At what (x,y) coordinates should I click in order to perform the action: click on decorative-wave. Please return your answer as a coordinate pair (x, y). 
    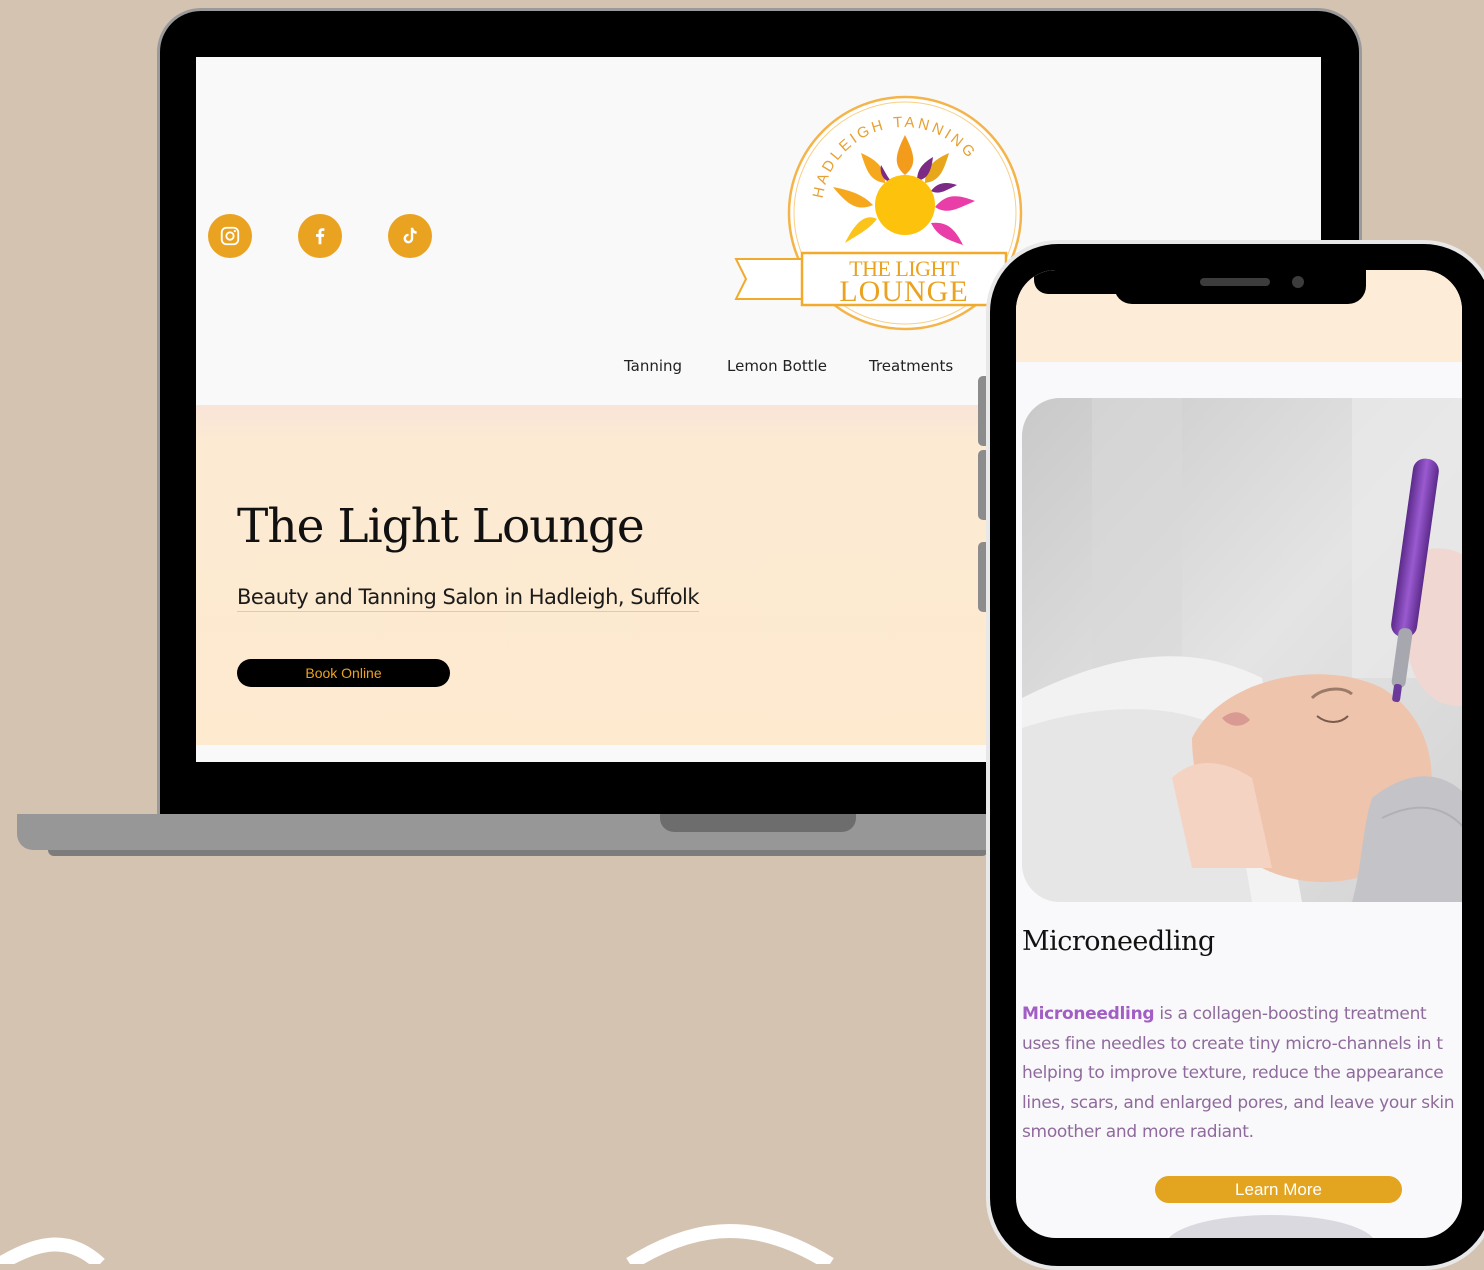
    Looking at the image, I should click on (417, 1244).